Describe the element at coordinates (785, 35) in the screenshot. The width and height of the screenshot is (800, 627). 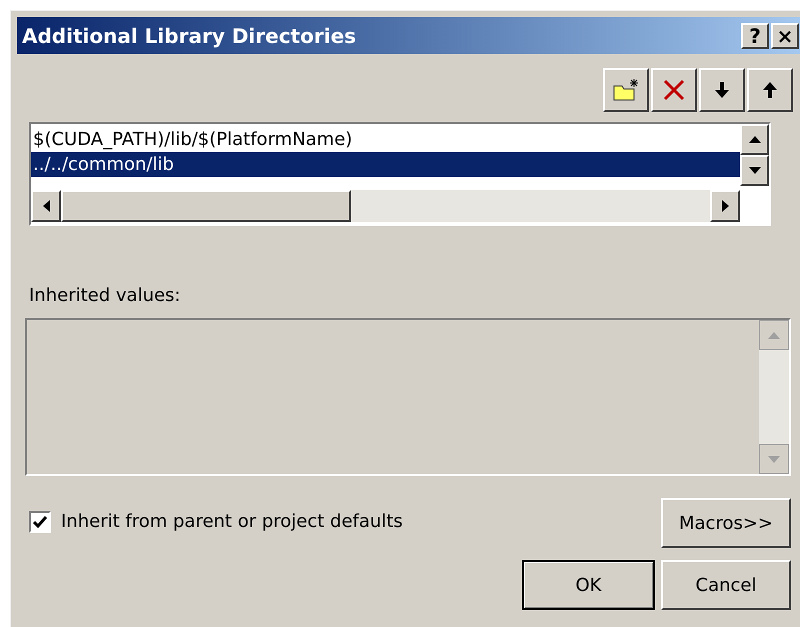
I see `close-button: ×` at that location.